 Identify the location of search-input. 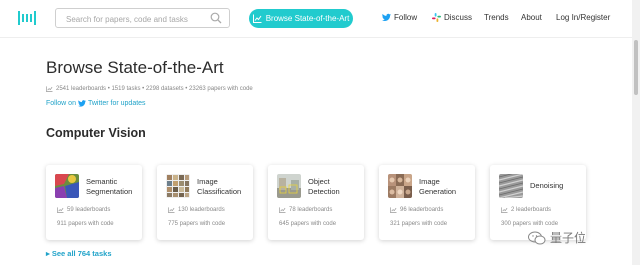
(131, 19).